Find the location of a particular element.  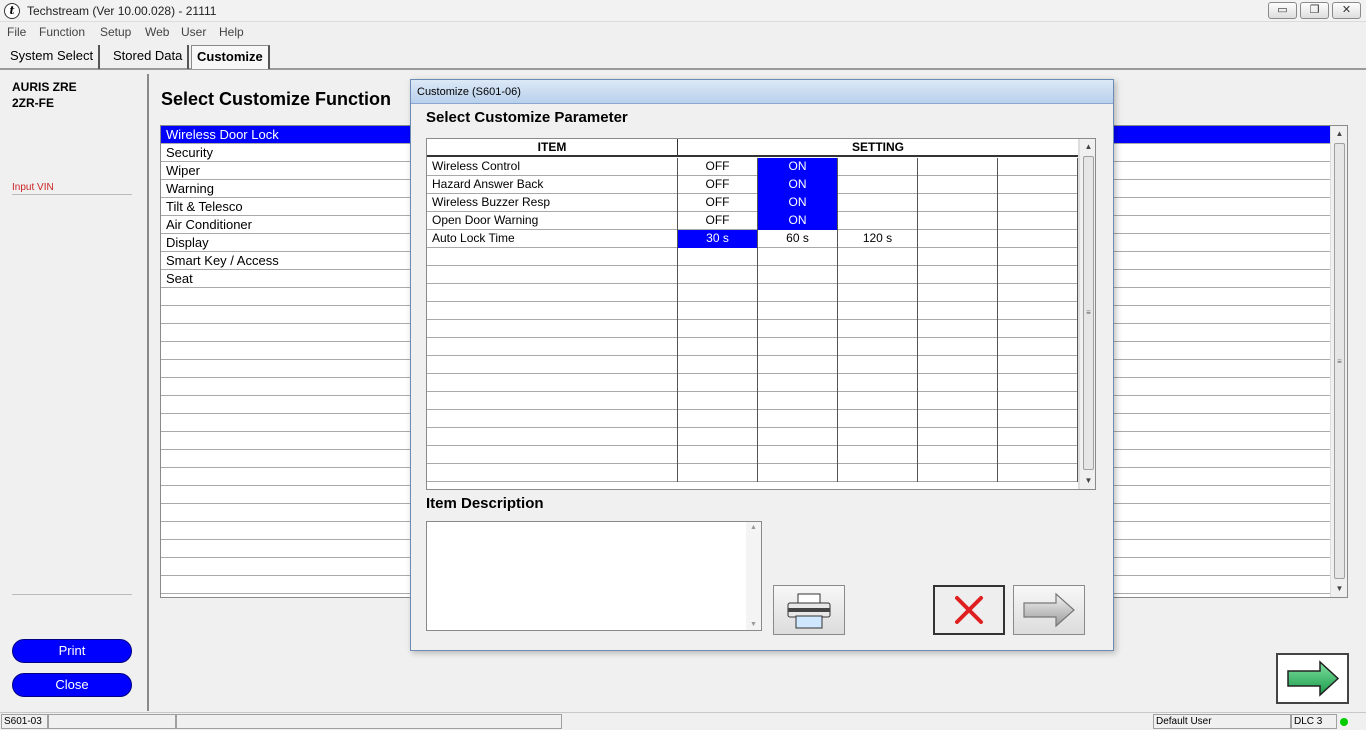

grid-scroll-track: ▲ ≡ ▼ is located at coordinates (1087, 314).